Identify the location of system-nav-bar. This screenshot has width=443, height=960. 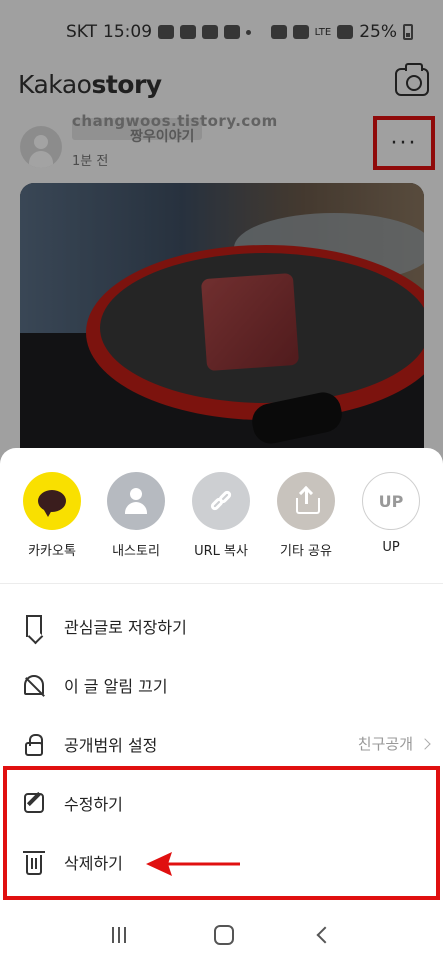
(221, 935).